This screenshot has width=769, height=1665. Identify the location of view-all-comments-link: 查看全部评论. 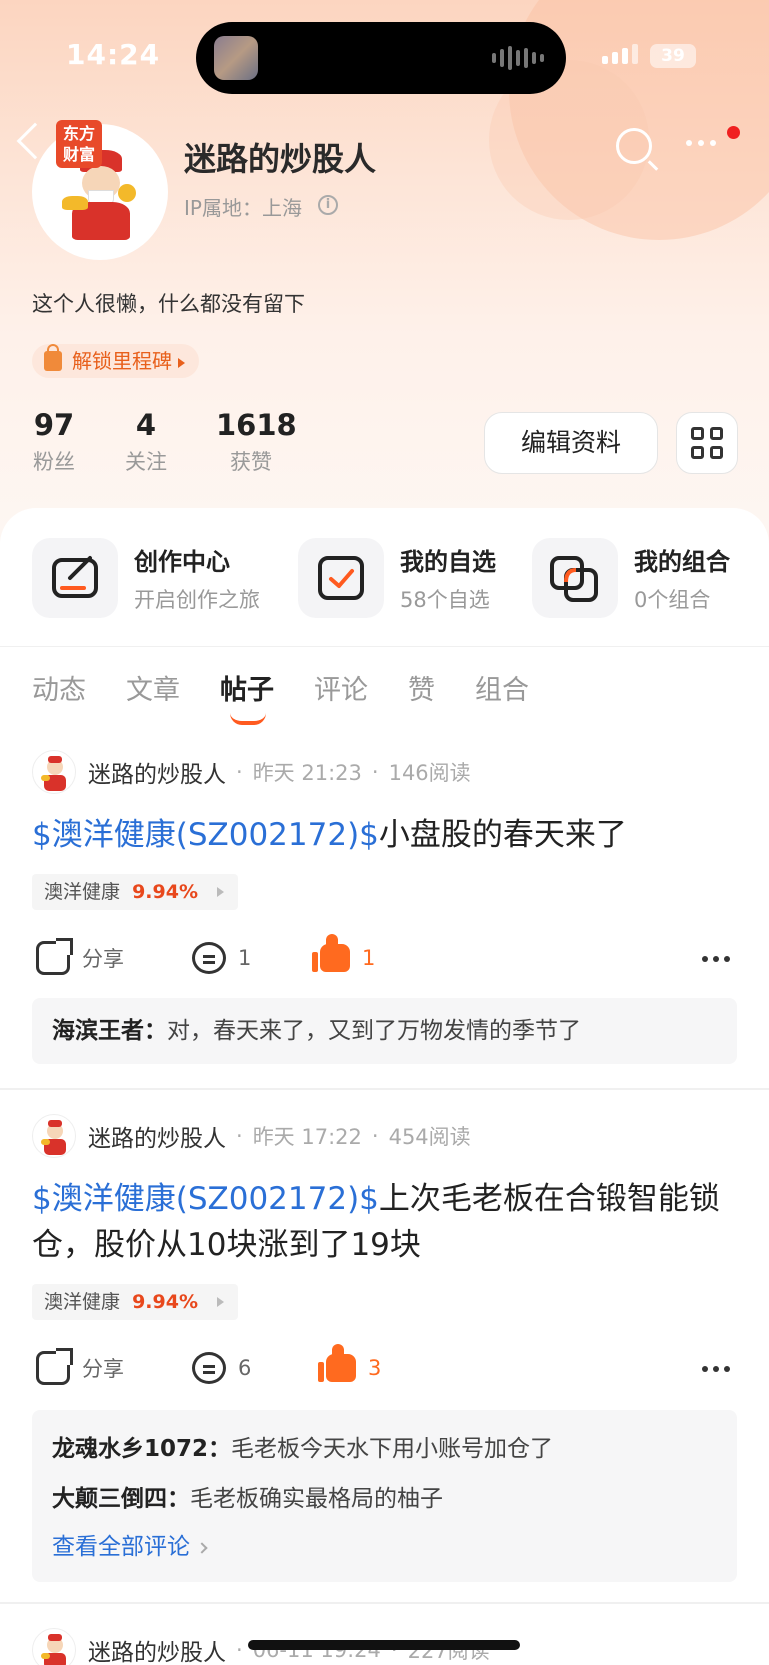
(384, 1547).